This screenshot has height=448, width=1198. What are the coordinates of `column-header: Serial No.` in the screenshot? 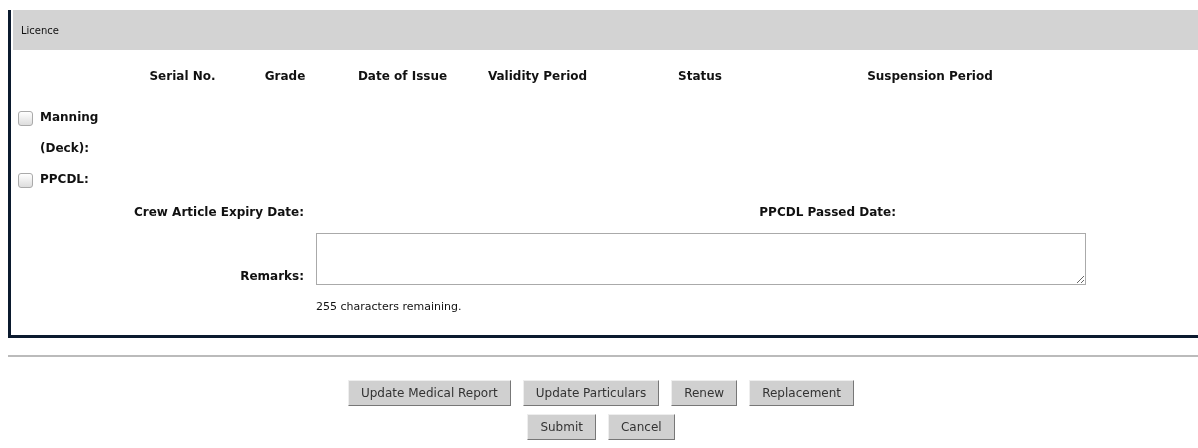 It's located at (182, 76).